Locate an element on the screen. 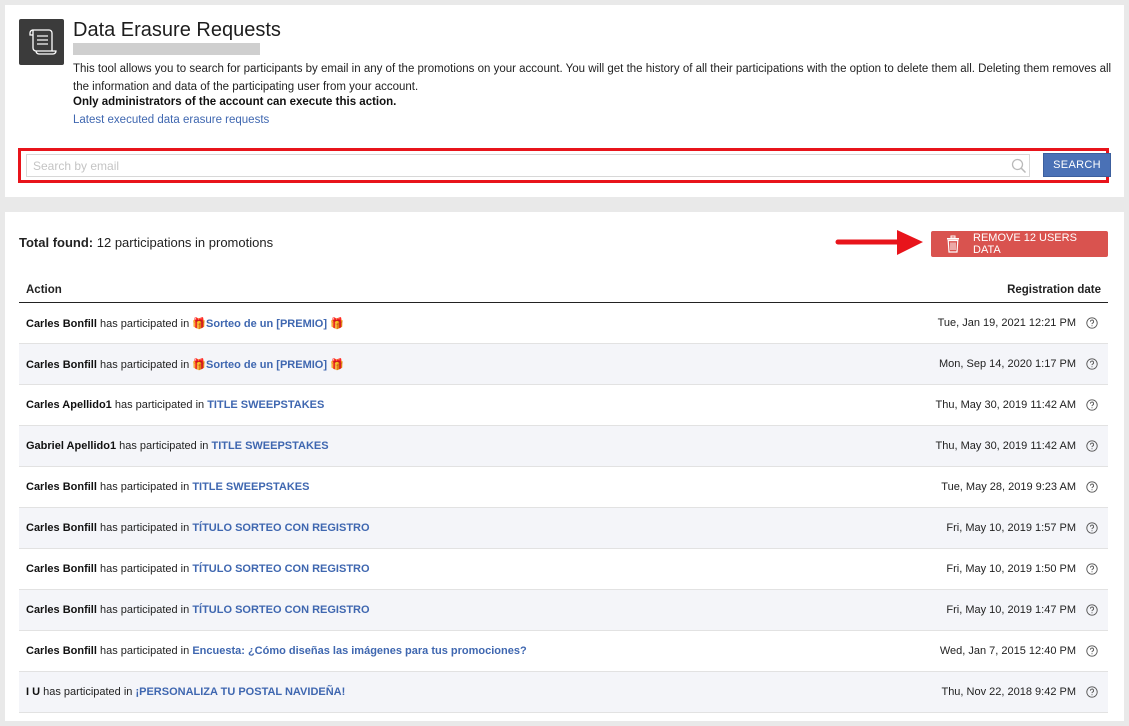 This screenshot has width=1129, height=726. participant-name: Gabriel Apellido1 is located at coordinates (71, 446).